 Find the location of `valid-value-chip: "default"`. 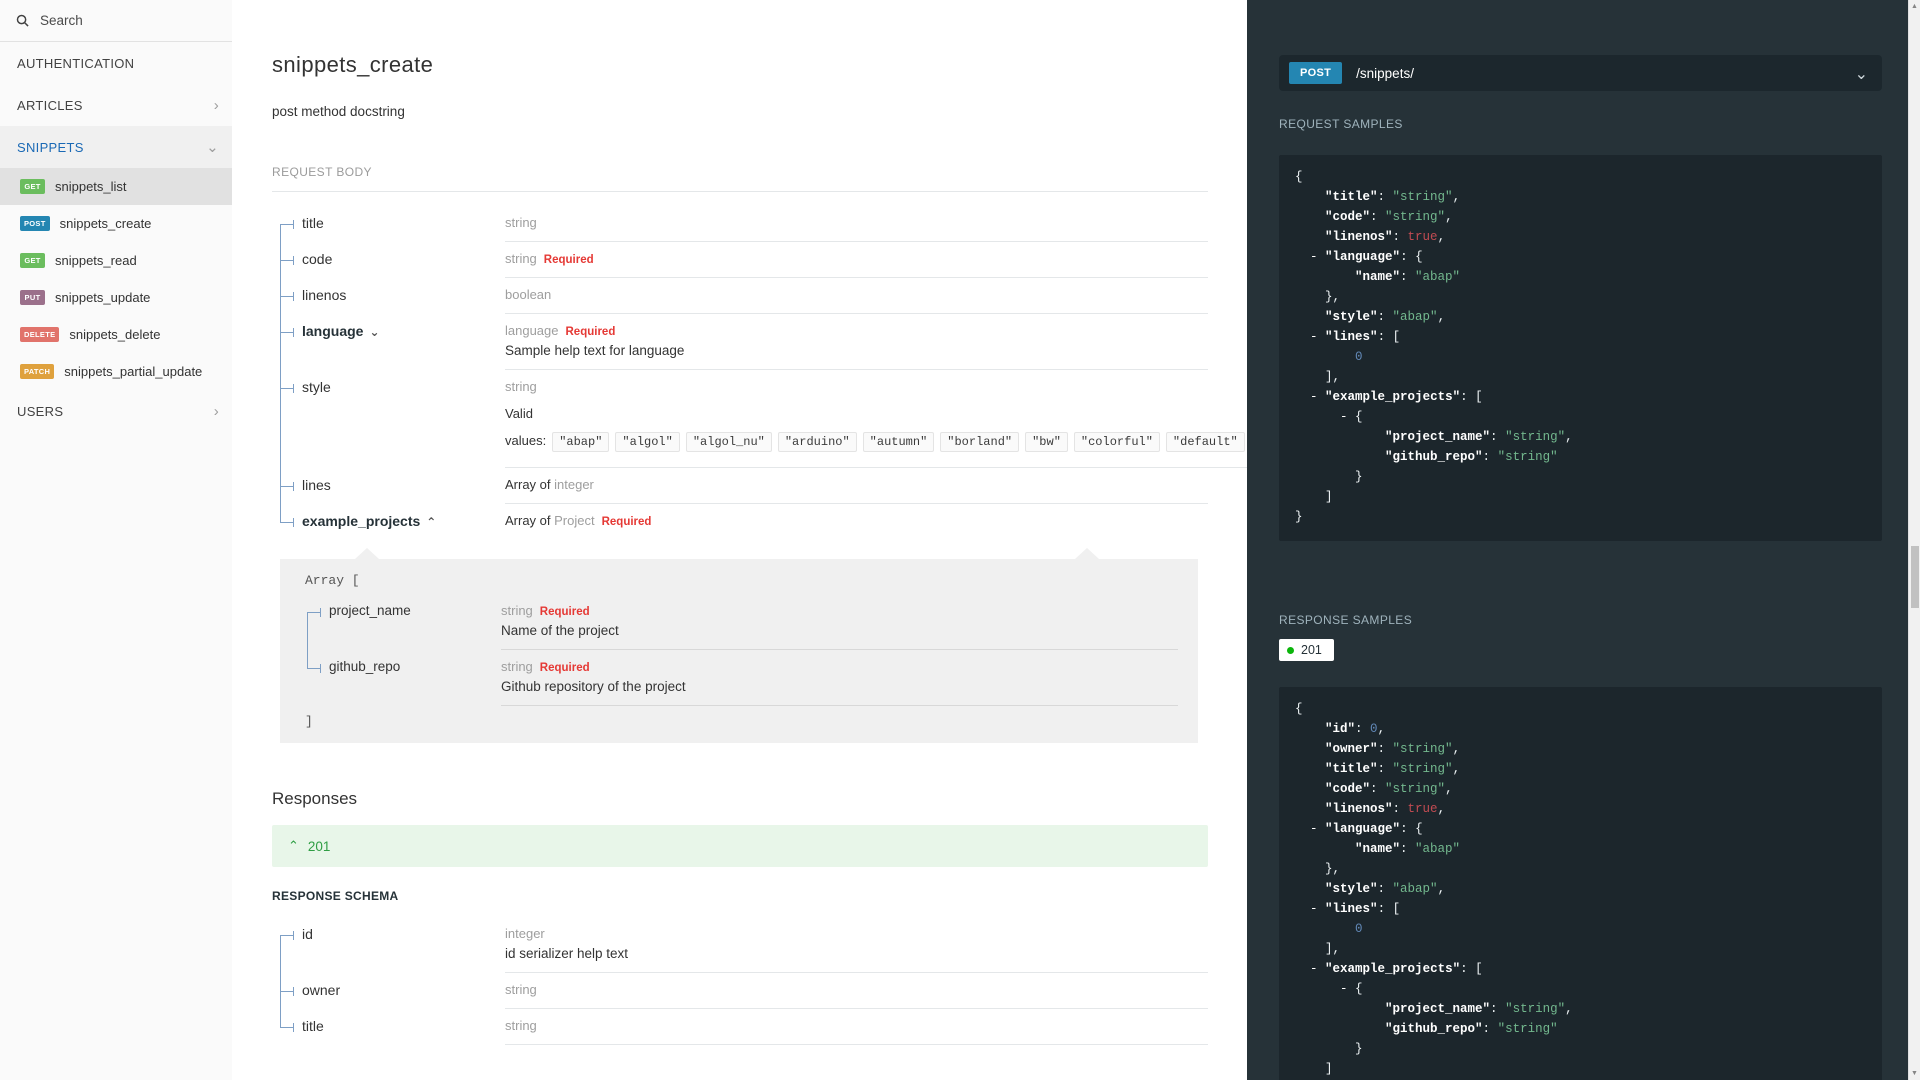

valid-value-chip: "default" is located at coordinates (1205, 442).